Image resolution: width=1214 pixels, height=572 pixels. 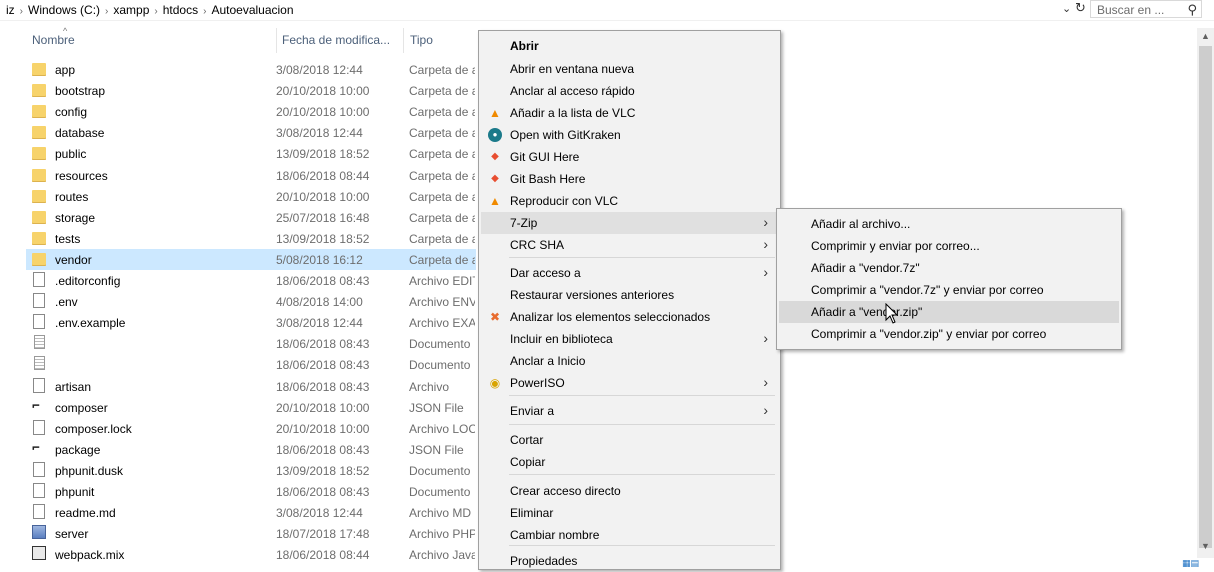 What do you see at coordinates (532, 411) in the screenshot?
I see `menu-item-label: Enviar a` at bounding box center [532, 411].